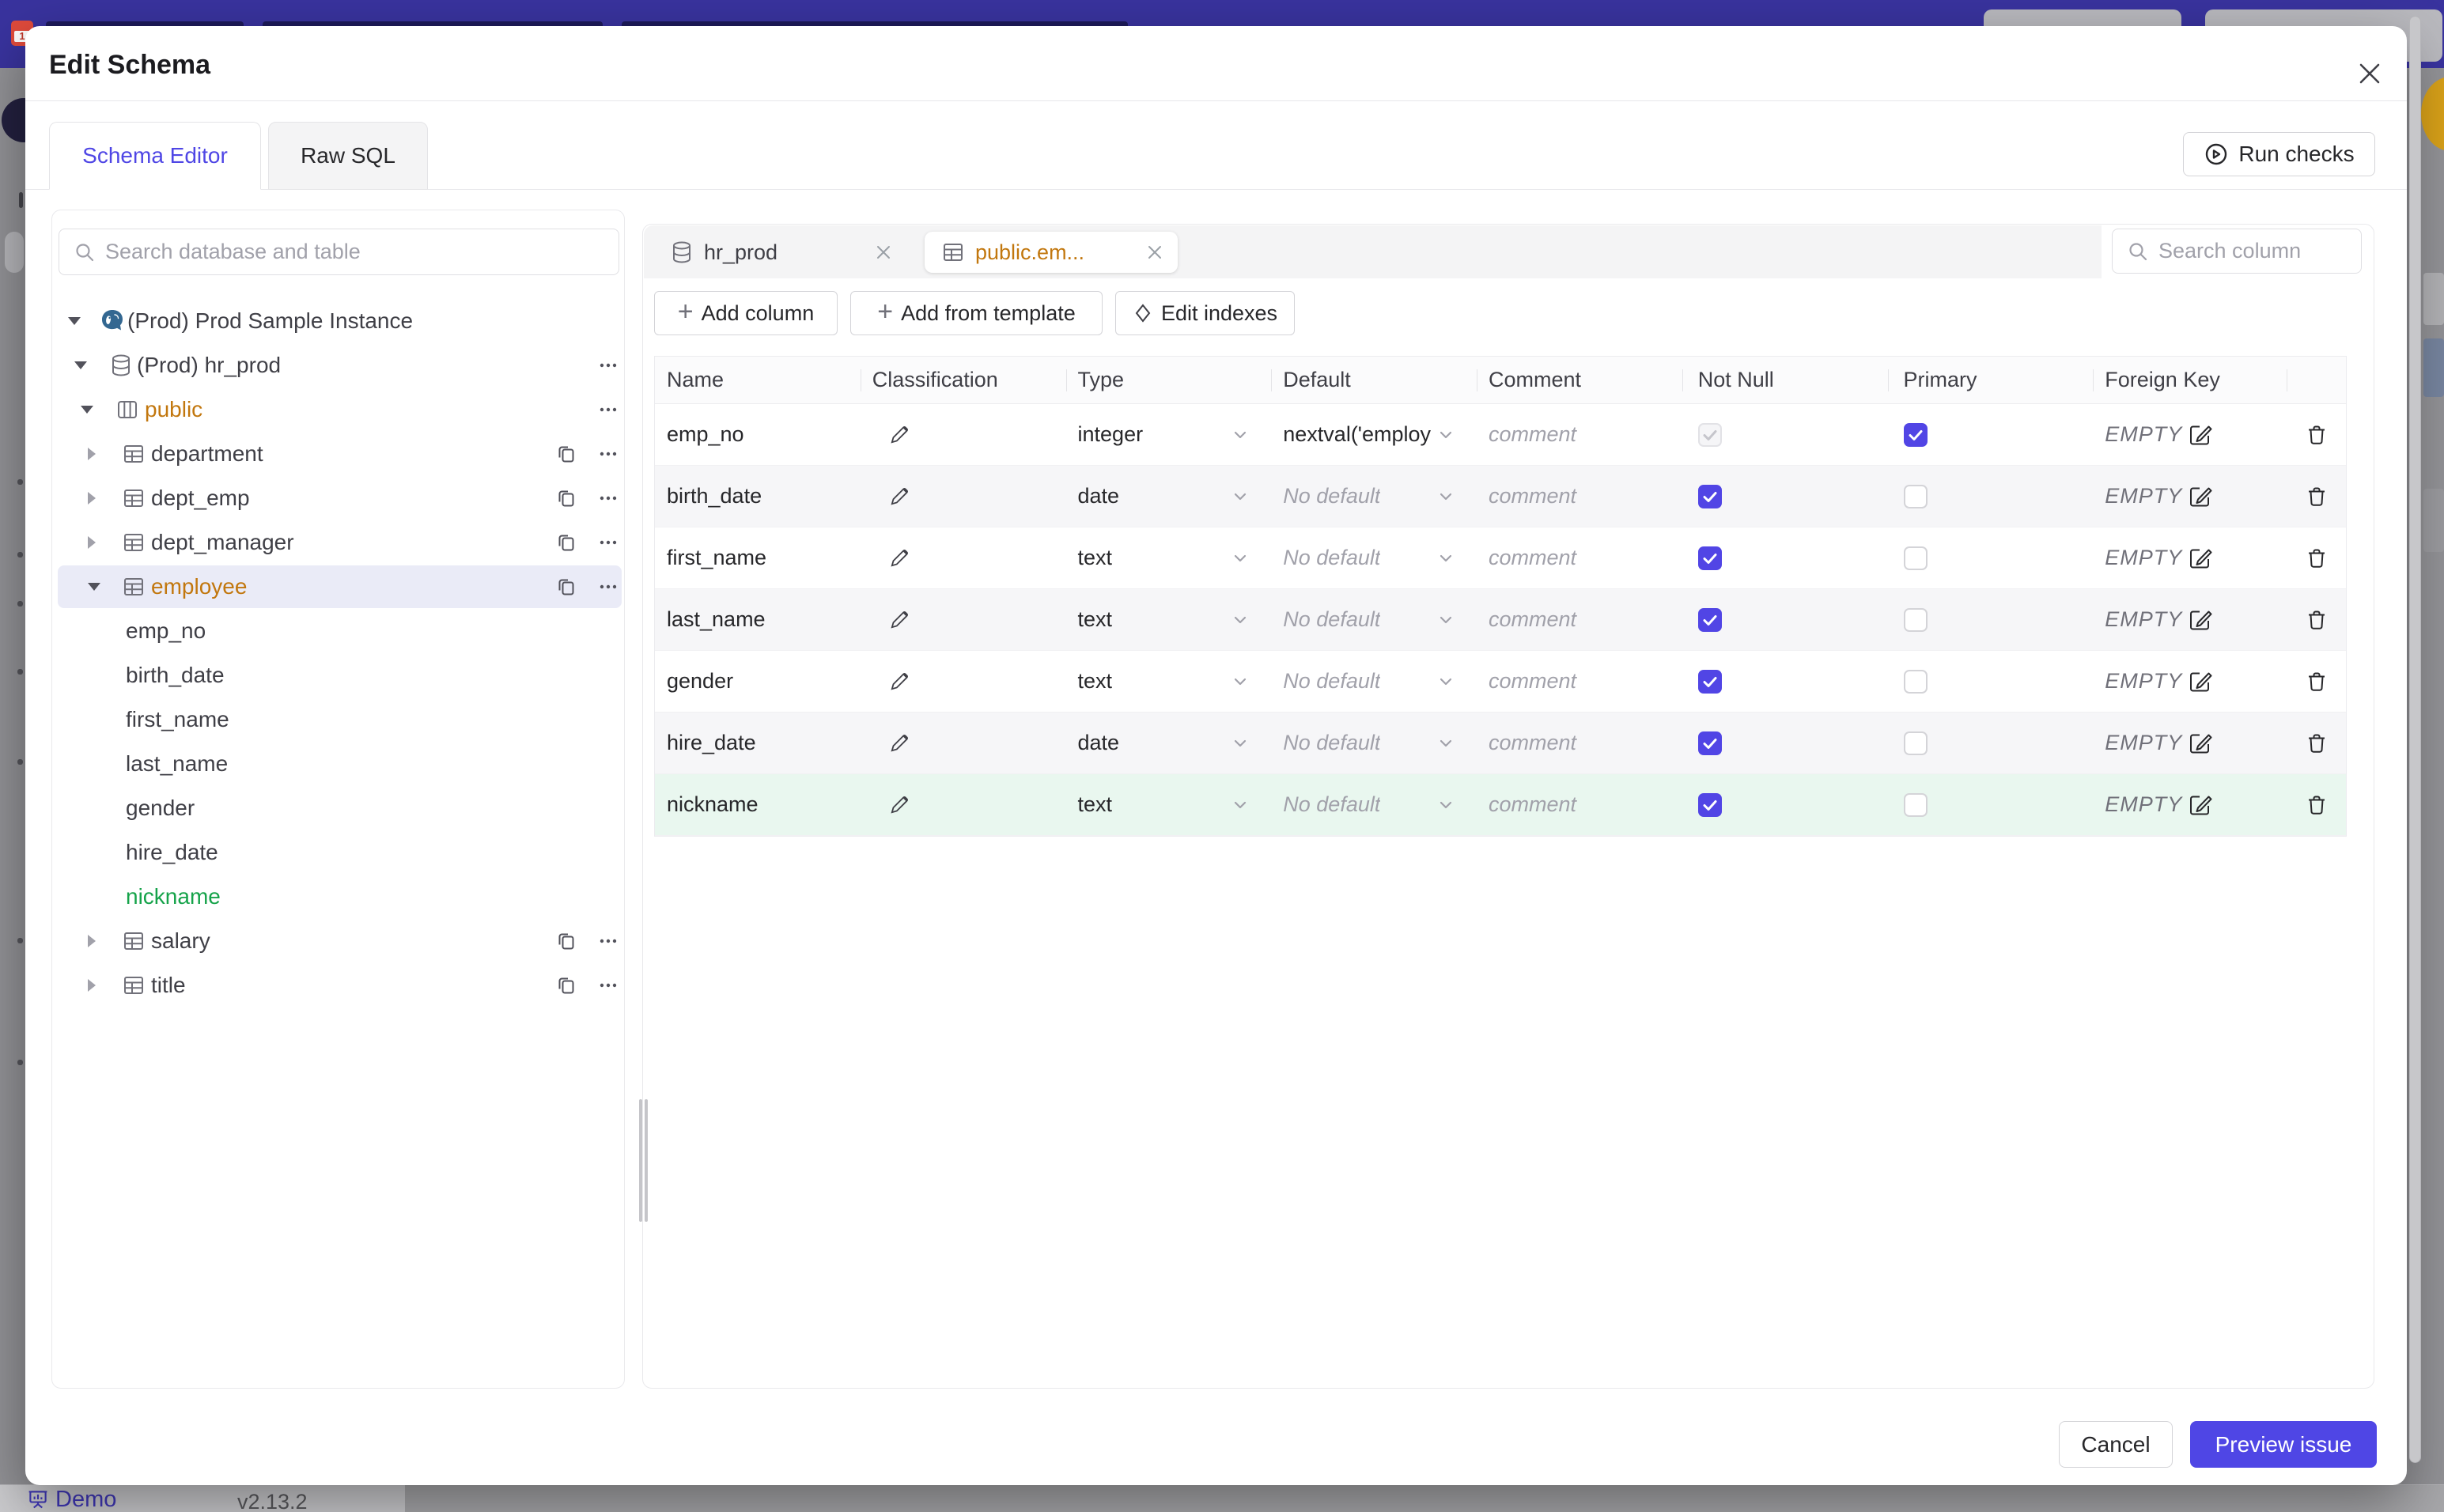 The height and width of the screenshot is (1512, 2444). What do you see at coordinates (348, 156) in the screenshot?
I see `tab-raw-sql: Raw SQL` at bounding box center [348, 156].